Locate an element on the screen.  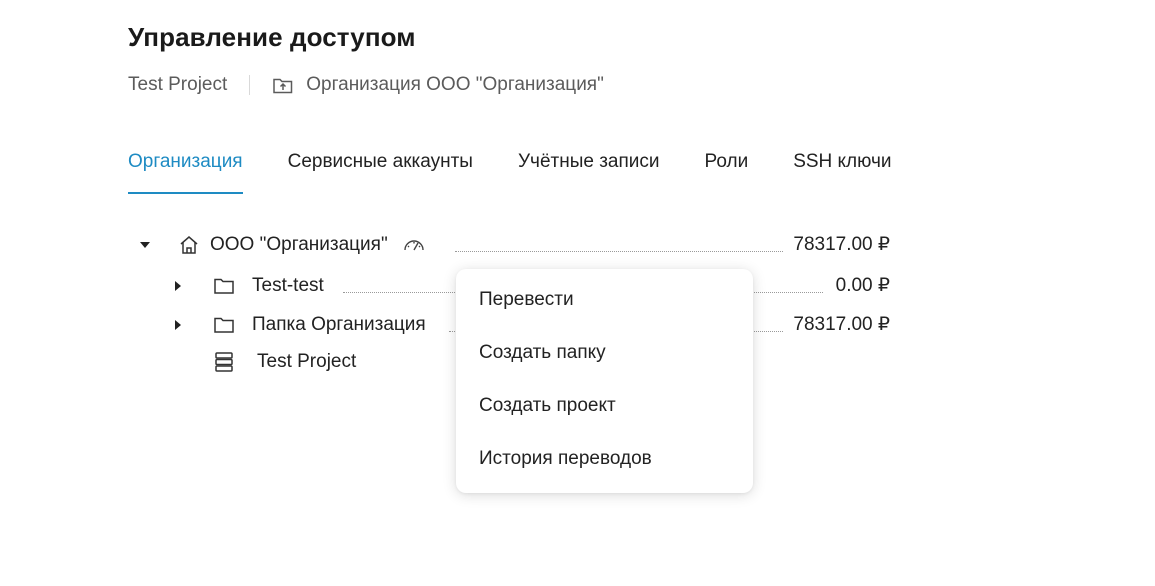
server-stack-icon is located at coordinates (224, 362).